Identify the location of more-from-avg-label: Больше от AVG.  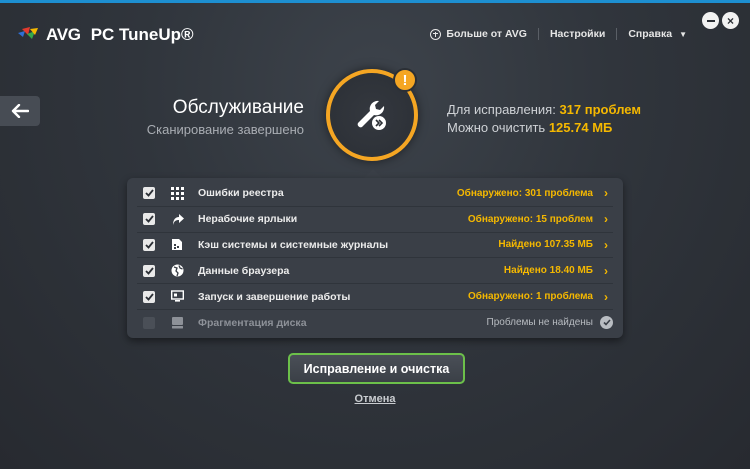
(486, 34).